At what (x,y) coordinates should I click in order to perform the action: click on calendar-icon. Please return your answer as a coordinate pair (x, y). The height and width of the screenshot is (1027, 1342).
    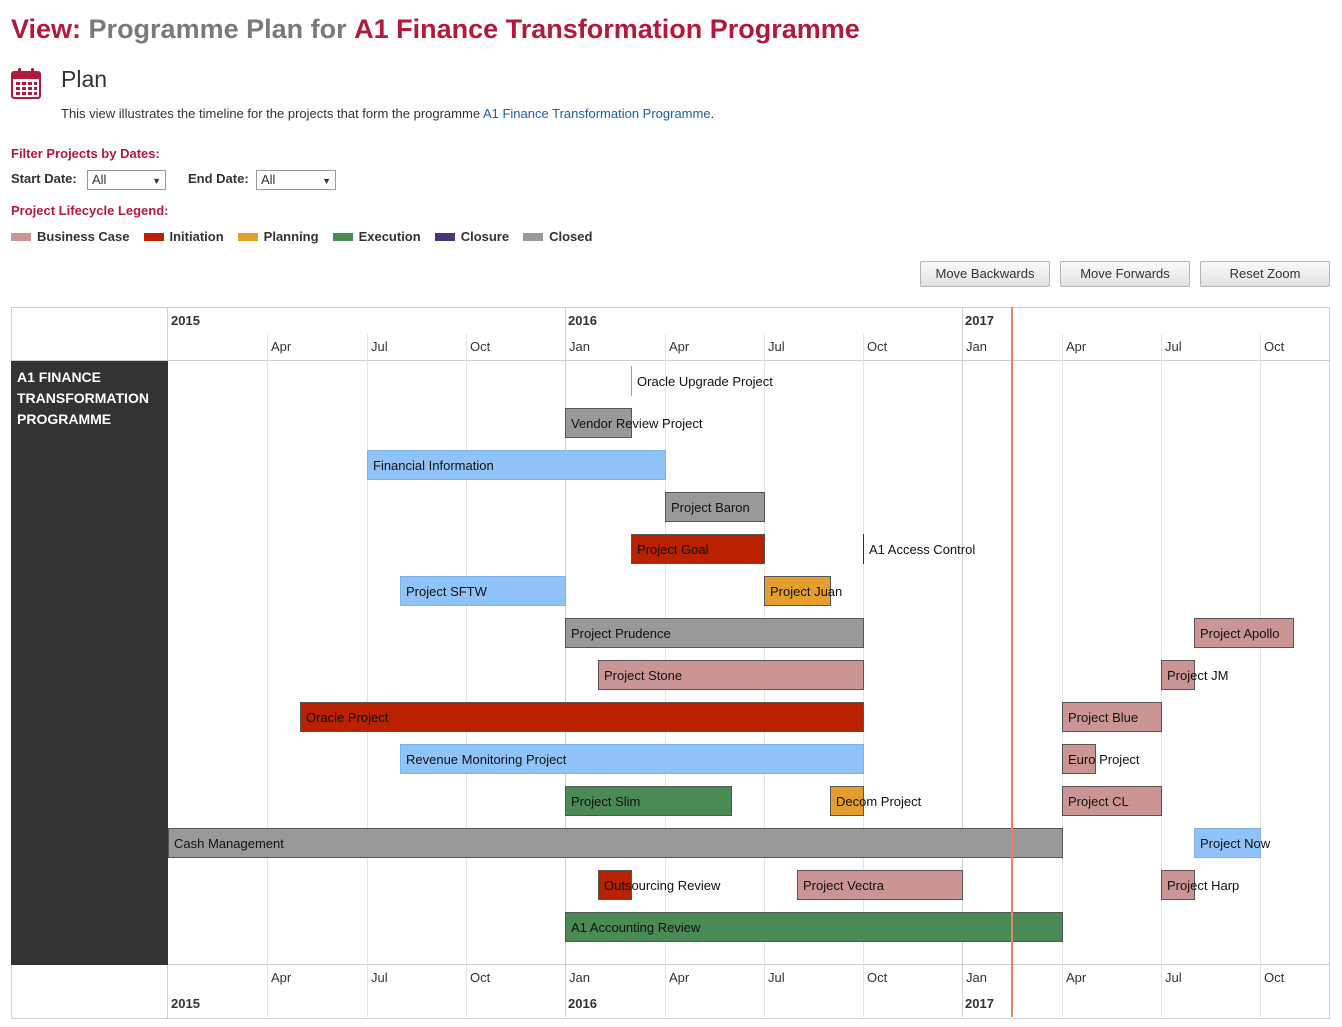
    Looking at the image, I should click on (26, 83).